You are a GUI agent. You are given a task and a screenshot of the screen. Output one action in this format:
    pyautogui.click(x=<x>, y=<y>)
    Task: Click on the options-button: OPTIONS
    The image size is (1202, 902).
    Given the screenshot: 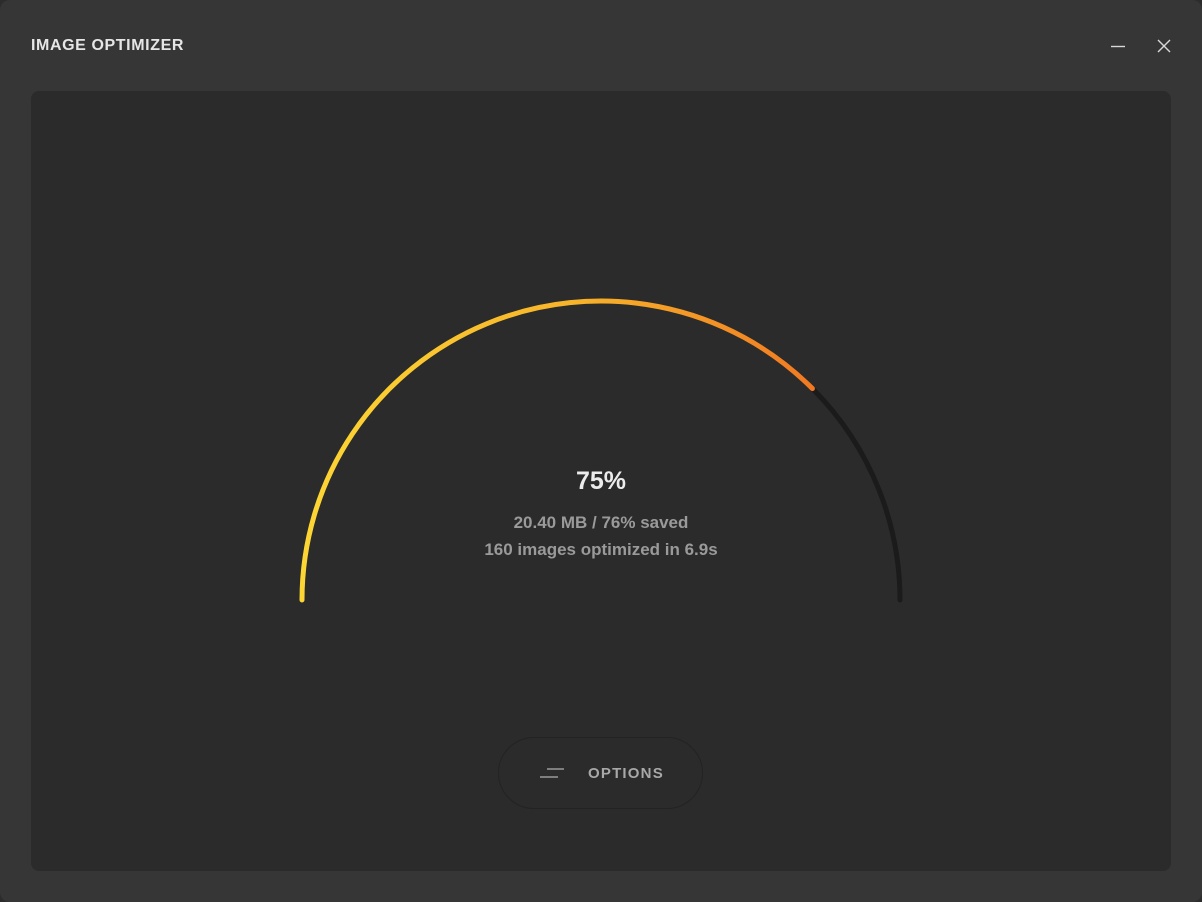 What is the action you would take?
    pyautogui.click(x=600, y=773)
    